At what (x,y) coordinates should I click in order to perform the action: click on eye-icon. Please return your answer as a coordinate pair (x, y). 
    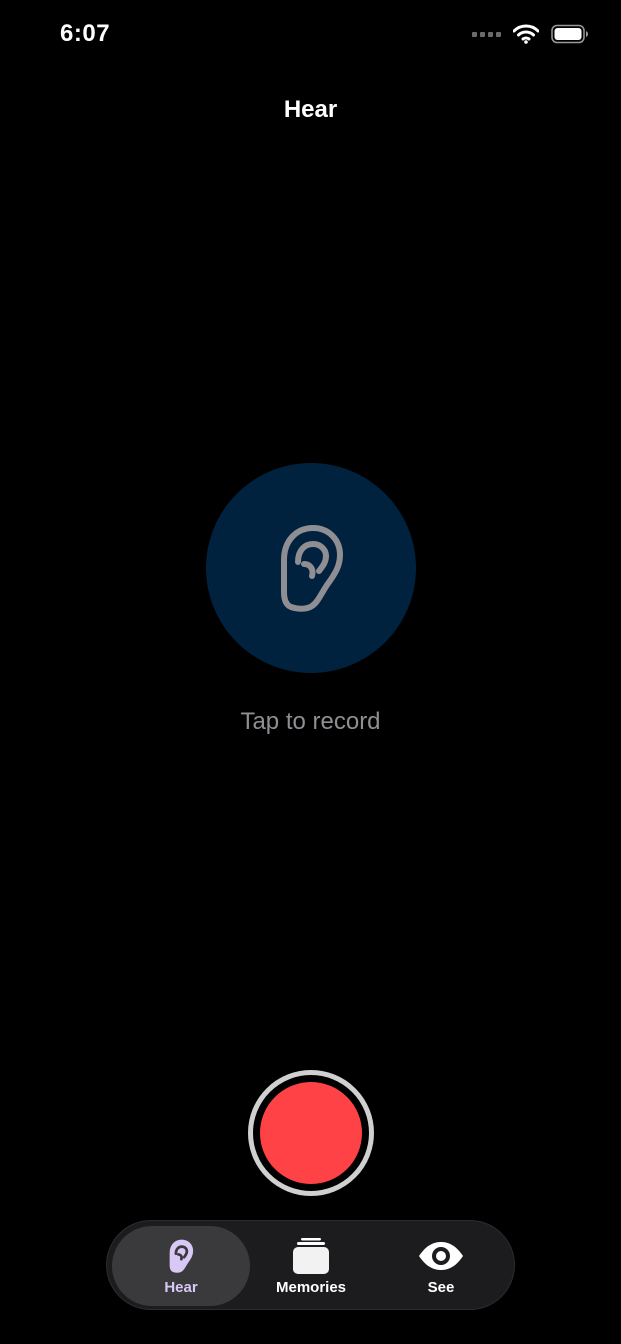
    Looking at the image, I should click on (441, 1256).